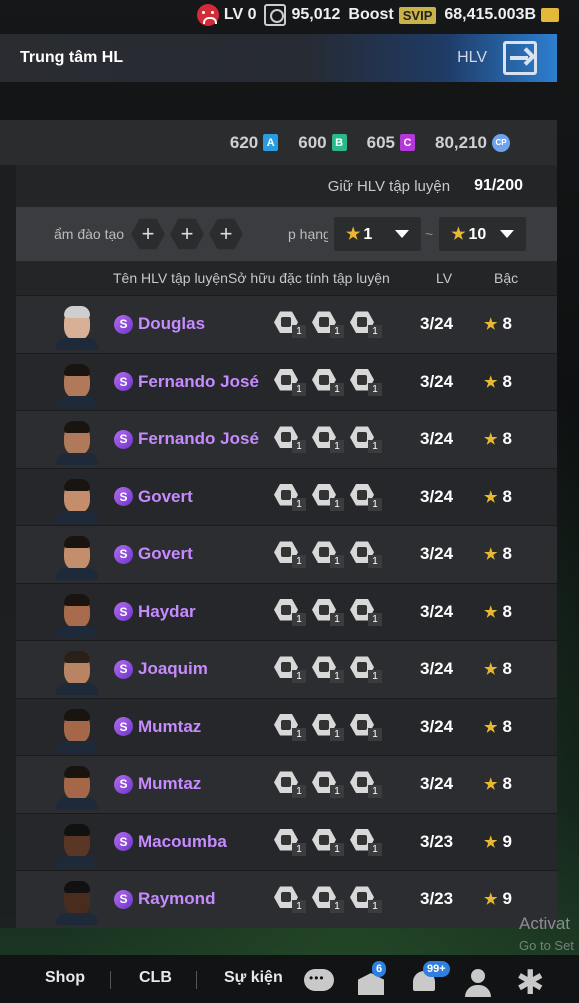  Describe the element at coordinates (148, 234) in the screenshot. I see `add-trait-slot-1: +` at that location.